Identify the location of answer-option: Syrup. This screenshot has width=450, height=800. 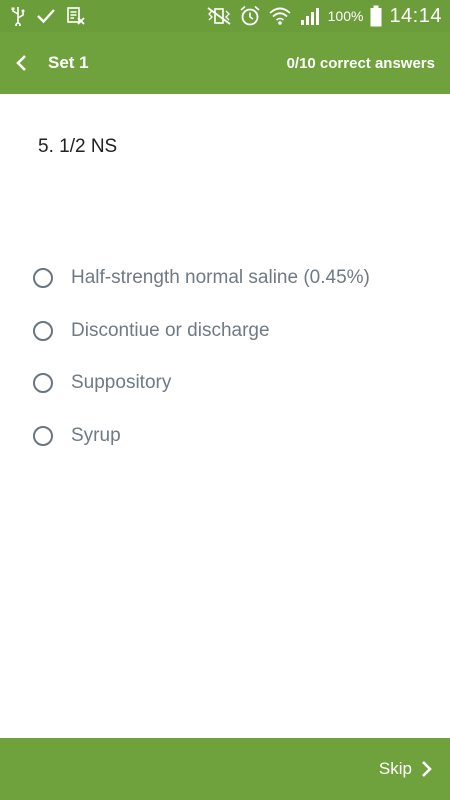
(230, 436).